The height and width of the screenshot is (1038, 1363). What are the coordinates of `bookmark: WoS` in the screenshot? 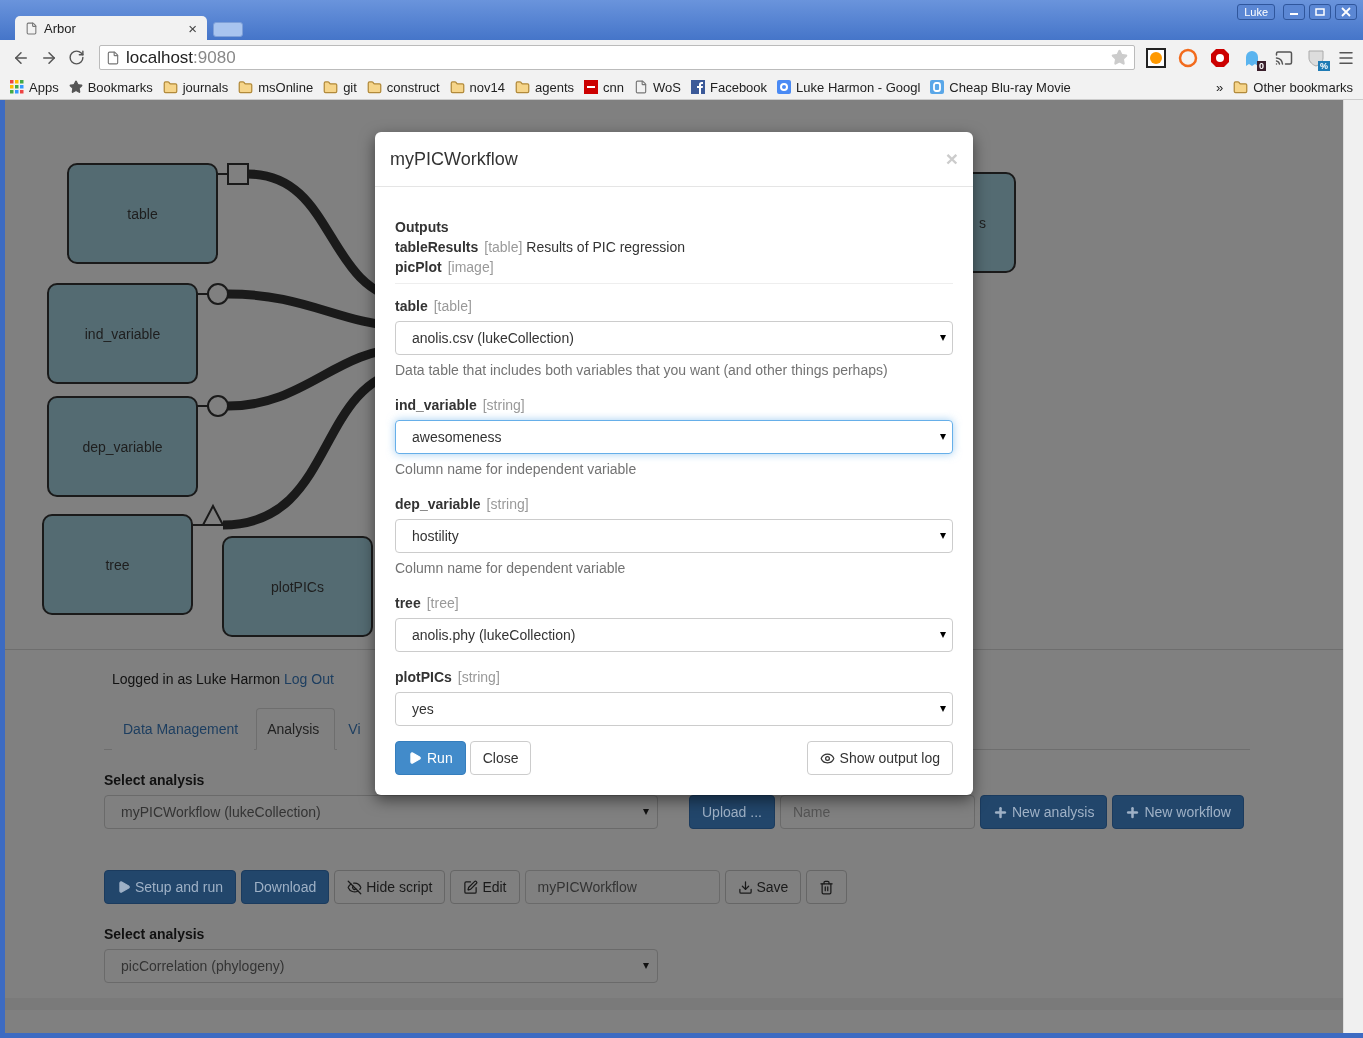 It's located at (657, 87).